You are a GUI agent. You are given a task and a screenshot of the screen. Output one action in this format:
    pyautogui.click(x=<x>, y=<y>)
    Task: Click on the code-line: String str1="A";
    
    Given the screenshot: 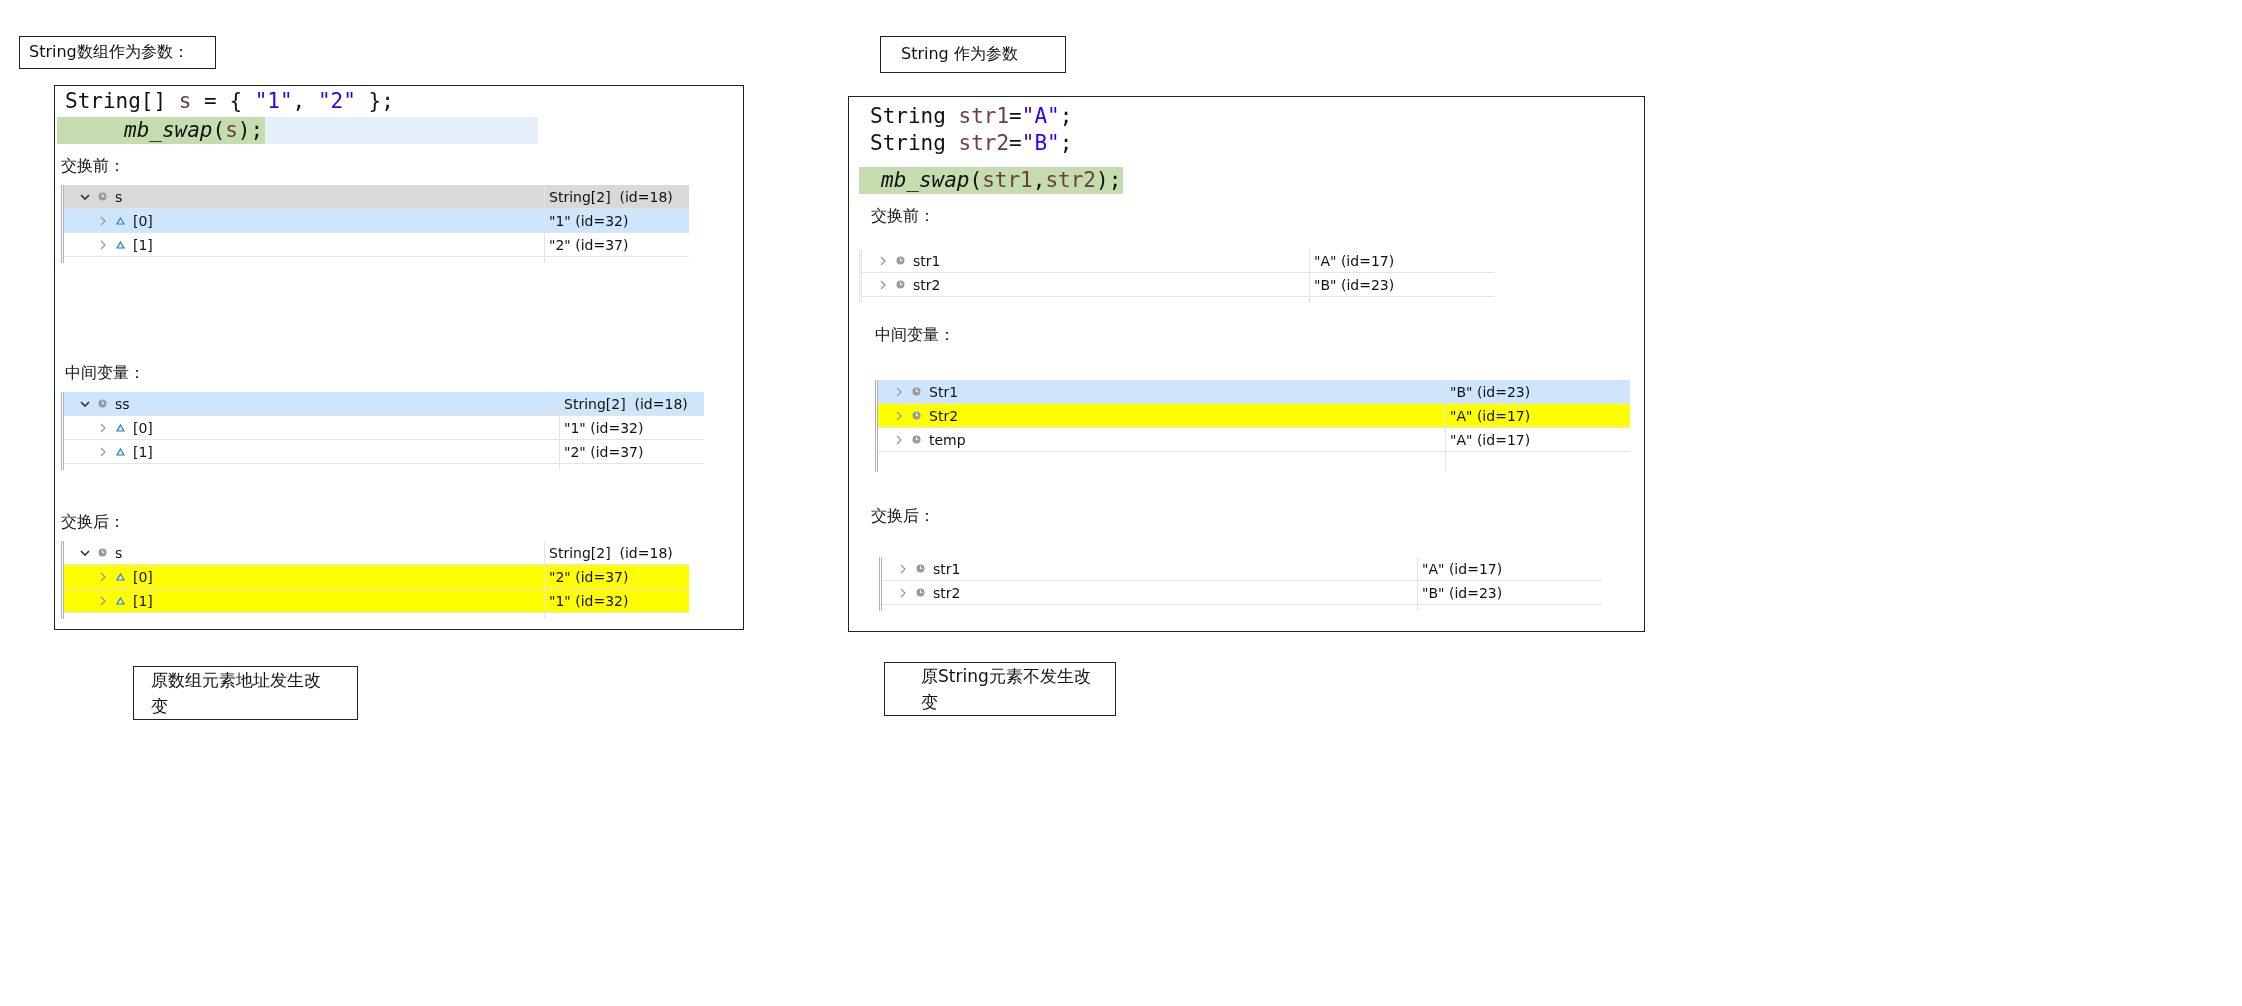 What is the action you would take?
    pyautogui.click(x=971, y=116)
    